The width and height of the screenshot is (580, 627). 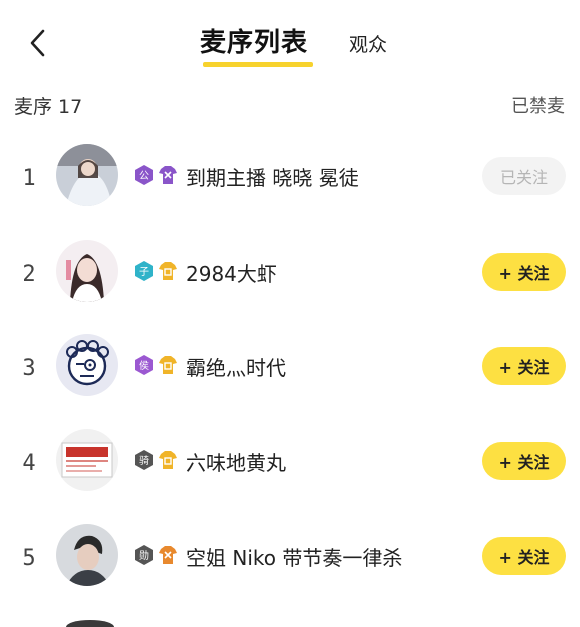 What do you see at coordinates (48, 107) in the screenshot?
I see `queue-count-label: 麦序 17` at bounding box center [48, 107].